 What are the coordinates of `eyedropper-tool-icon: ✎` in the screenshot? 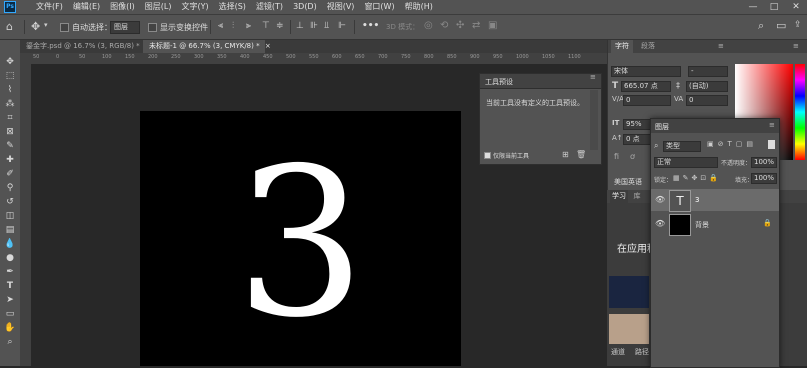 It's located at (10, 146).